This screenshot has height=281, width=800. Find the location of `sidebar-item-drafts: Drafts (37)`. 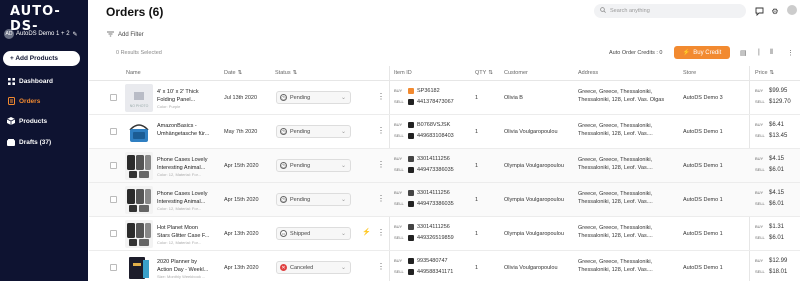

sidebar-item-drafts: Drafts (37) is located at coordinates (29, 142).